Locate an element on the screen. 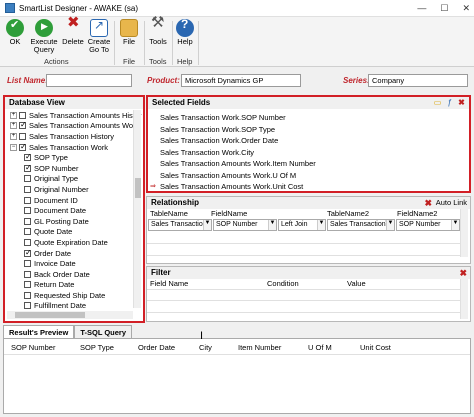 The height and width of the screenshot is (417, 474). remove-field-icon: ✖ is located at coordinates (461, 102).